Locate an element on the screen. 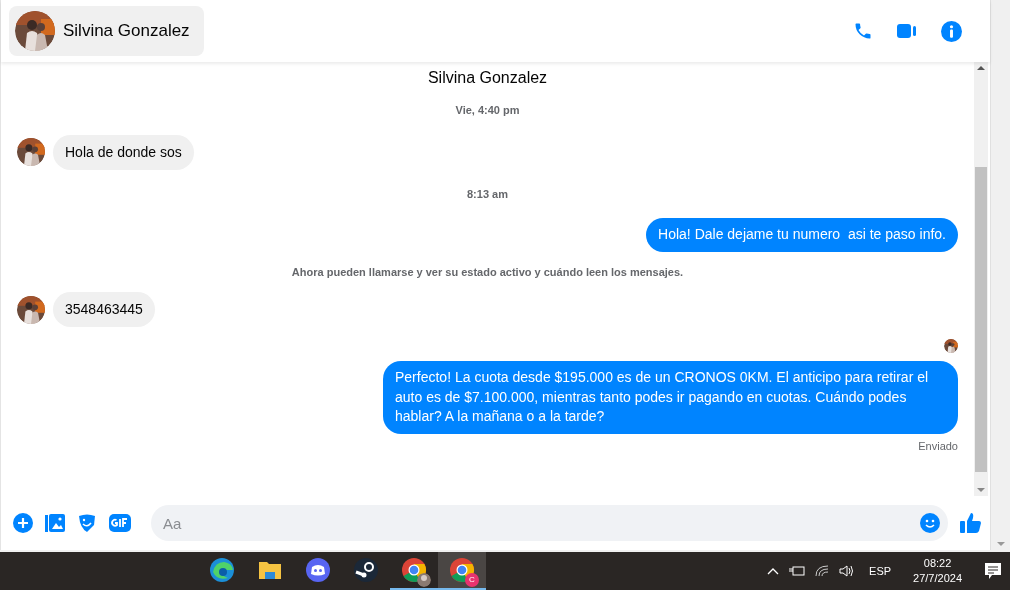 This screenshot has width=1010, height=590. scrollbar is located at coordinates (981, 279).